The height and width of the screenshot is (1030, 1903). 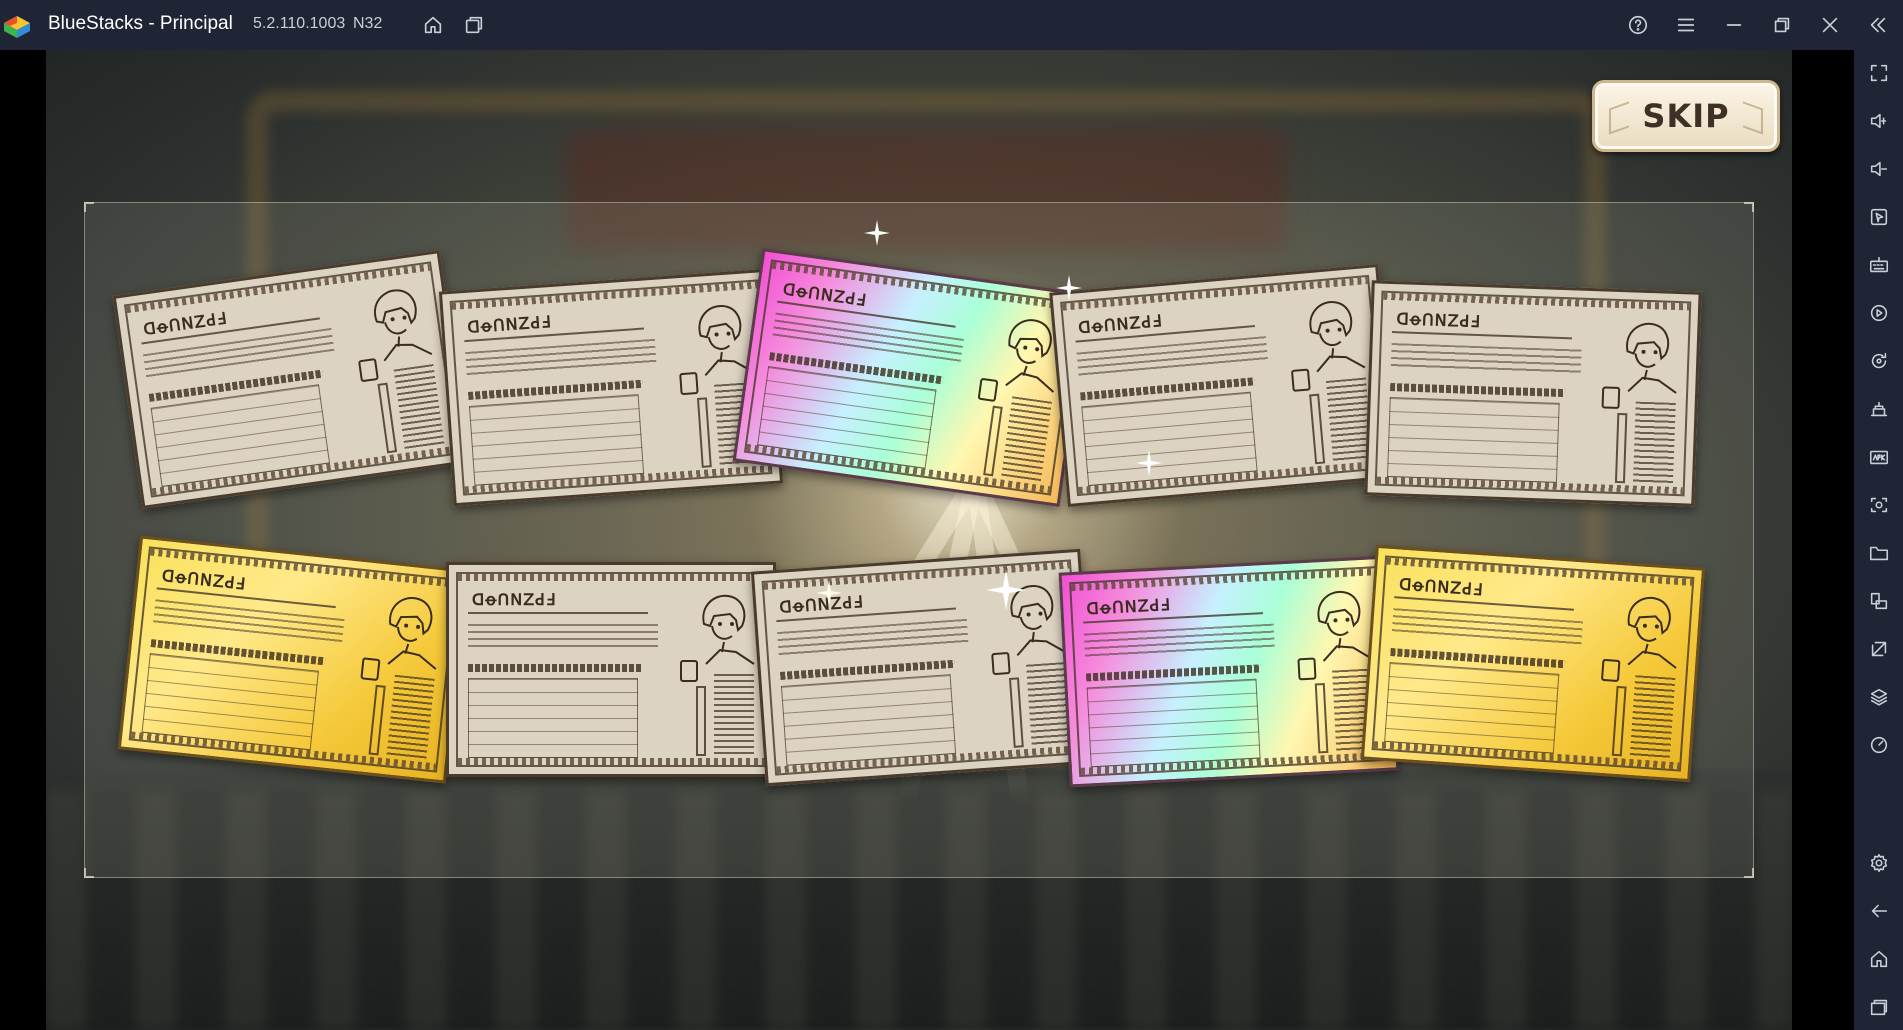 What do you see at coordinates (1734, 25) in the screenshot?
I see `minimize-icon` at bounding box center [1734, 25].